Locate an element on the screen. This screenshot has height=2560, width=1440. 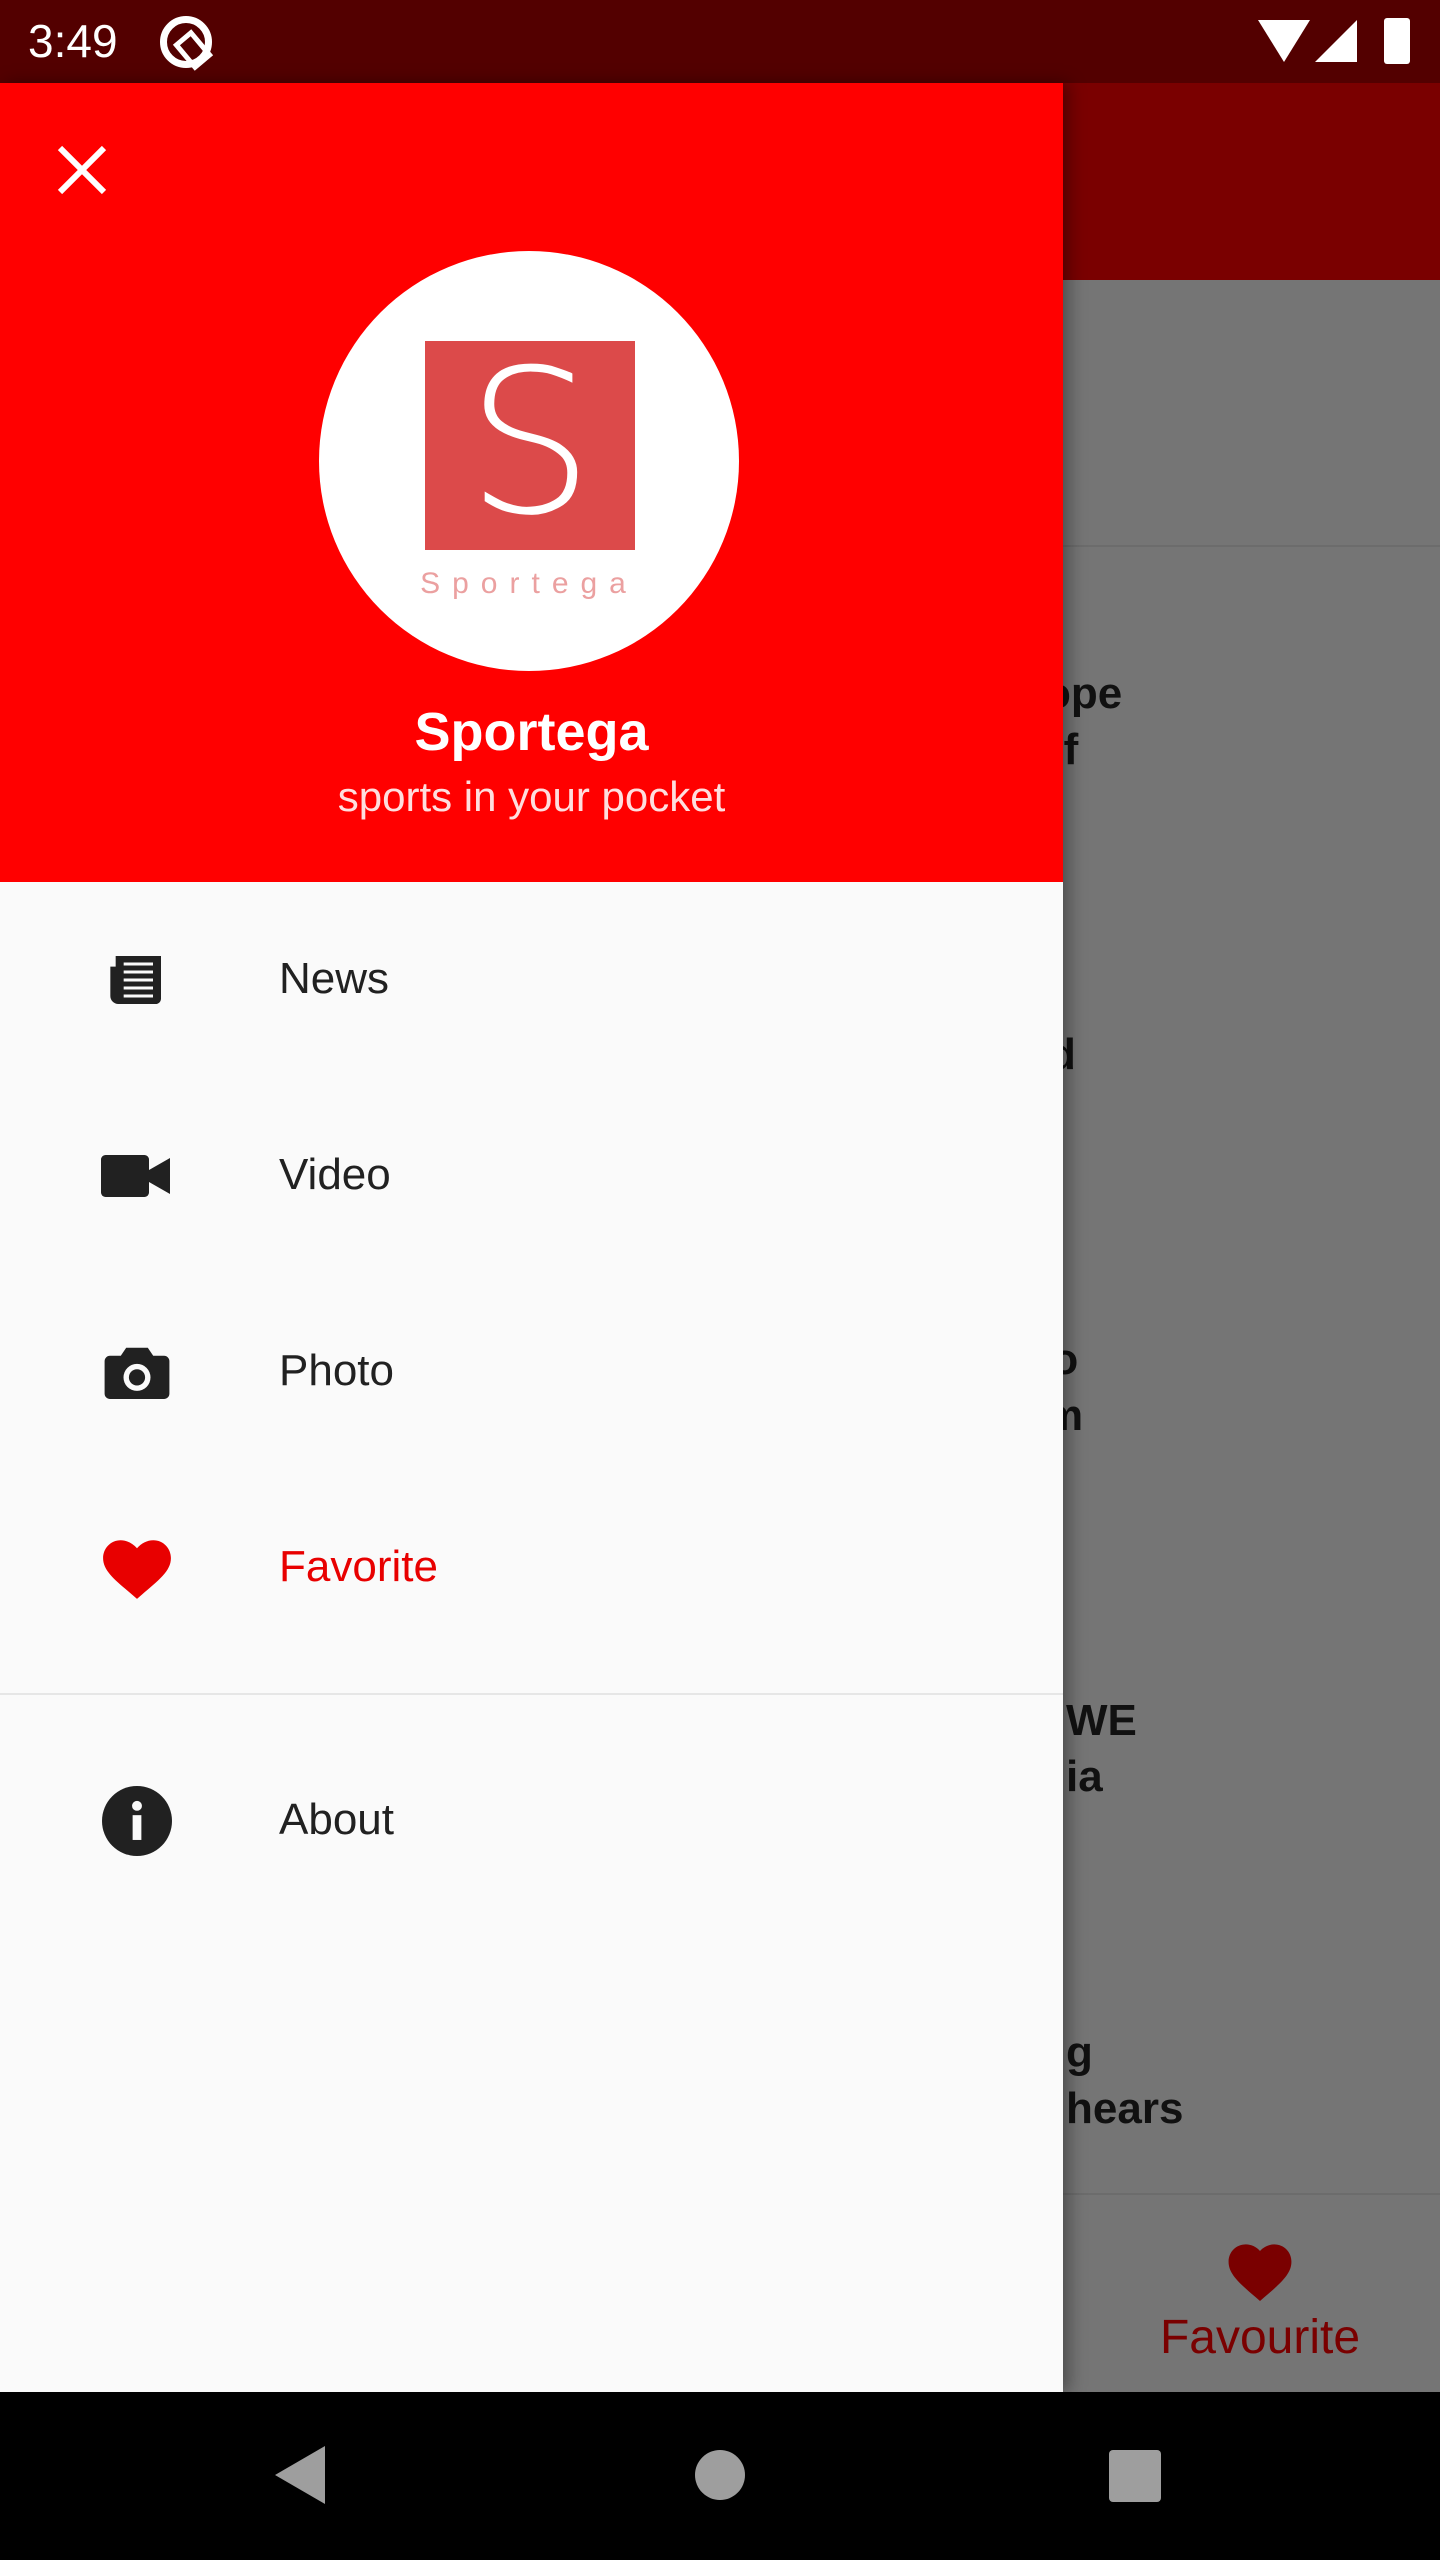
home-icon is located at coordinates (720, 2475).